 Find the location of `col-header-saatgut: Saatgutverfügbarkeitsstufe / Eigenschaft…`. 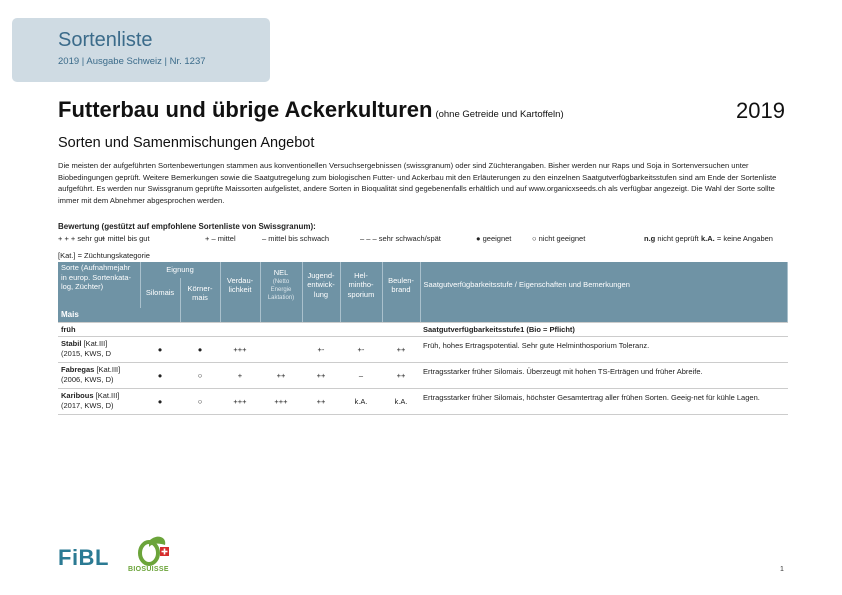

col-header-saatgut: Saatgutverfügbarkeitsstufe / Eigenschaft… is located at coordinates (604, 285).